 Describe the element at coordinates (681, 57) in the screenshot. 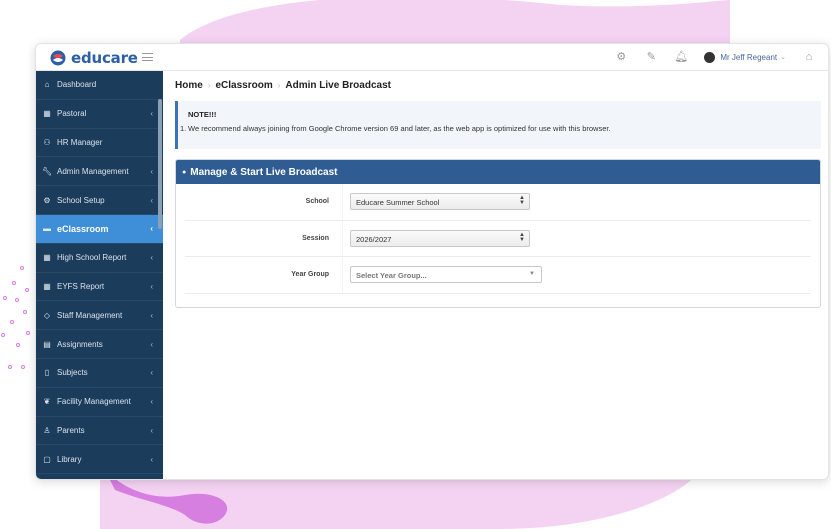

I see `bell-icon: 🔔︎` at that location.